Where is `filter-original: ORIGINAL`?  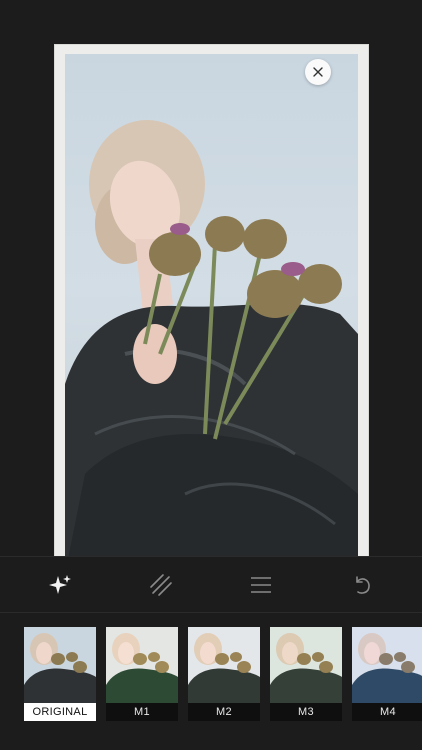
filter-original: ORIGINAL is located at coordinates (60, 674).